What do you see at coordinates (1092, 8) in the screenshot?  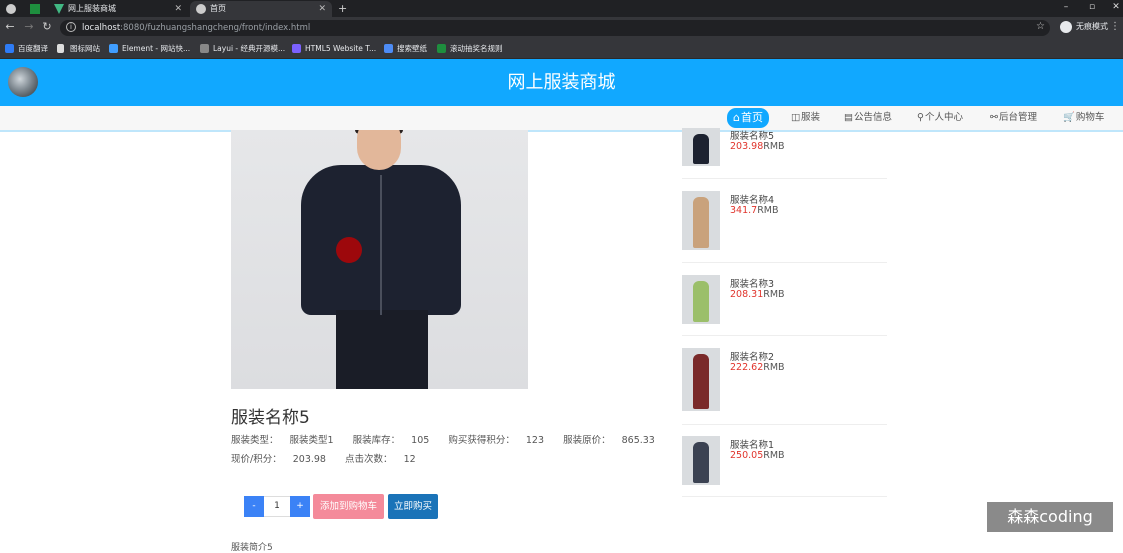 I see `restore-button: ▫` at bounding box center [1092, 8].